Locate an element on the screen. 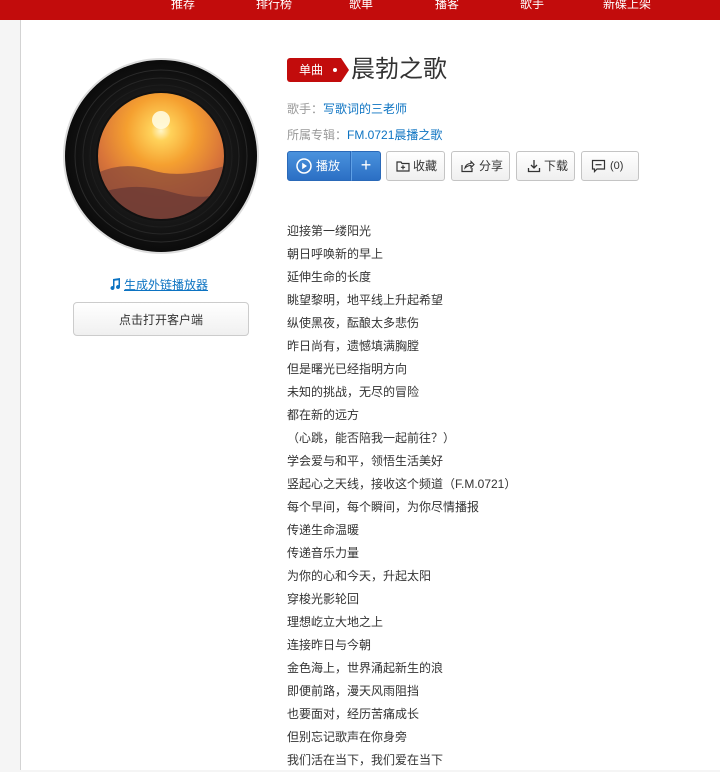 Image resolution: width=720 pixels, height=772 pixels. lyric-line: 未知的挑战，无尽的冒险 is located at coordinates (353, 392).